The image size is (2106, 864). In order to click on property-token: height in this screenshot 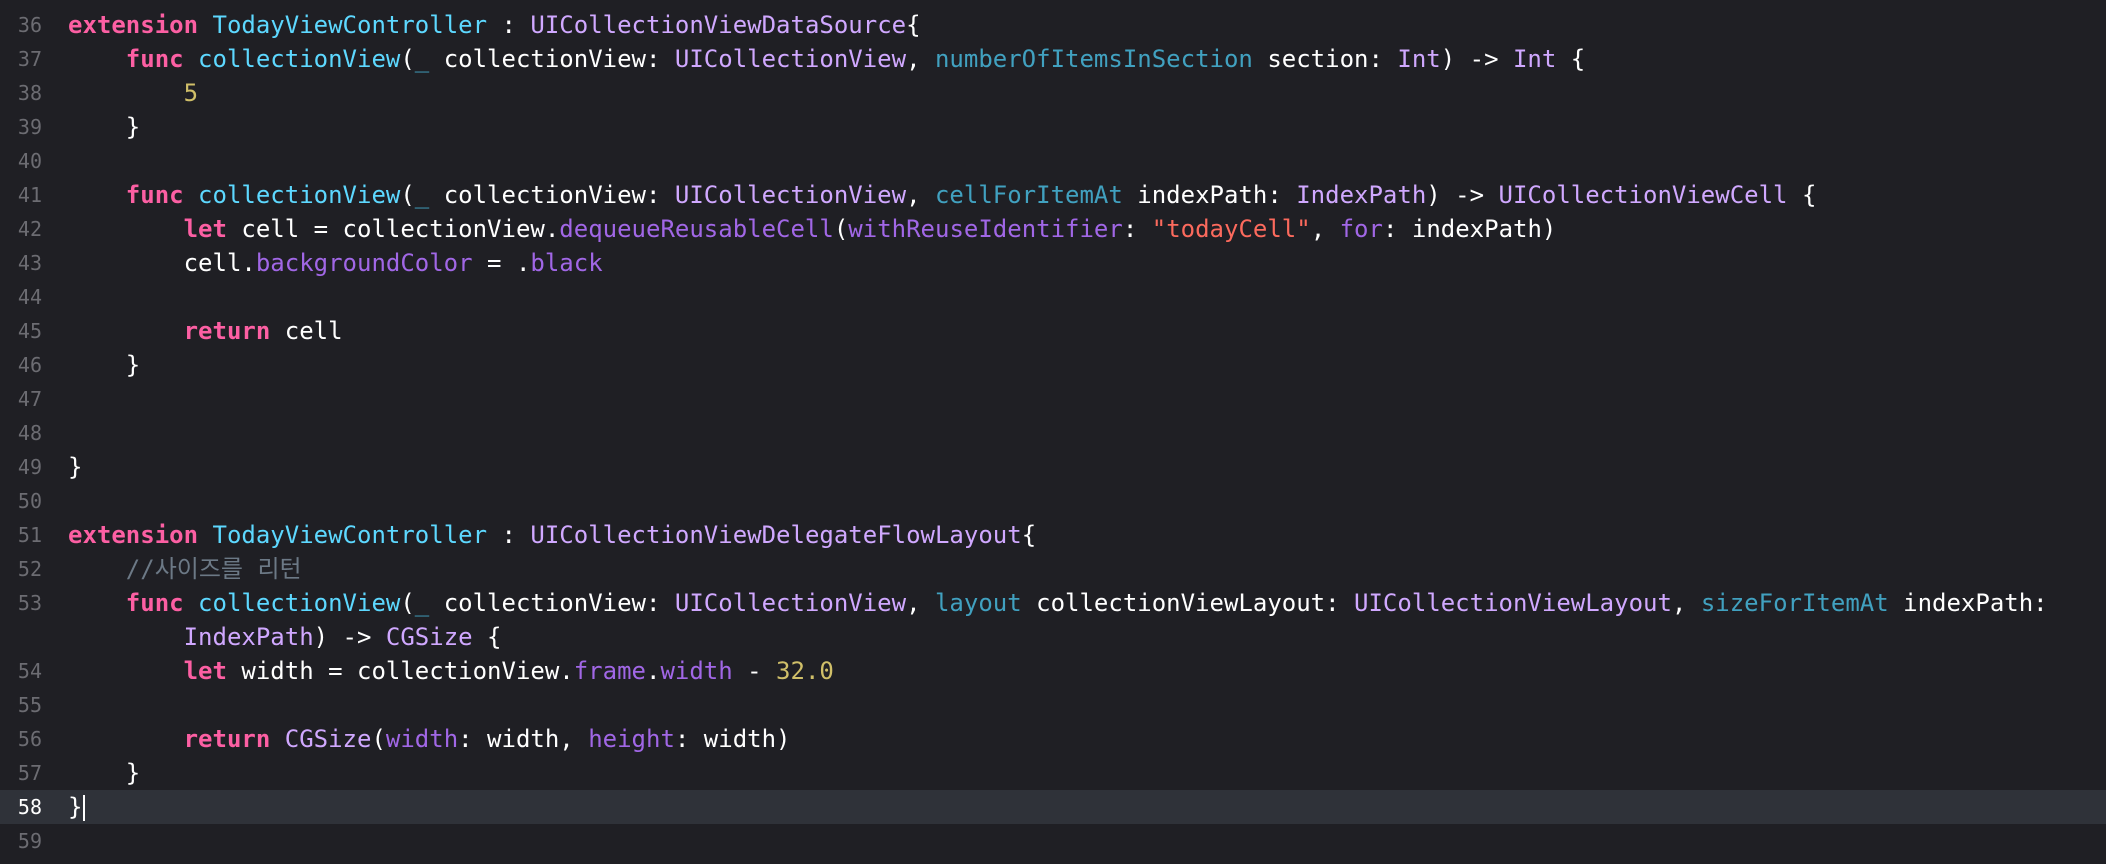, I will do `click(631, 739)`.